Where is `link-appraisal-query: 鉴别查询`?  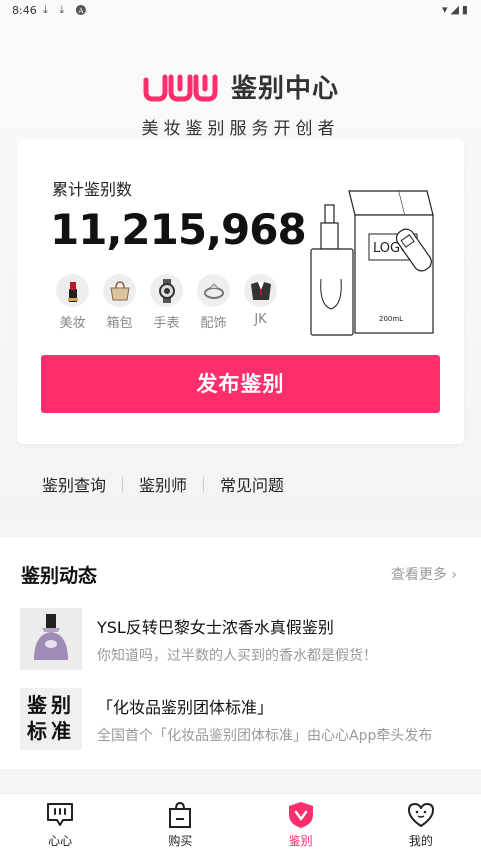 link-appraisal-query: 鉴别查询 is located at coordinates (74, 484).